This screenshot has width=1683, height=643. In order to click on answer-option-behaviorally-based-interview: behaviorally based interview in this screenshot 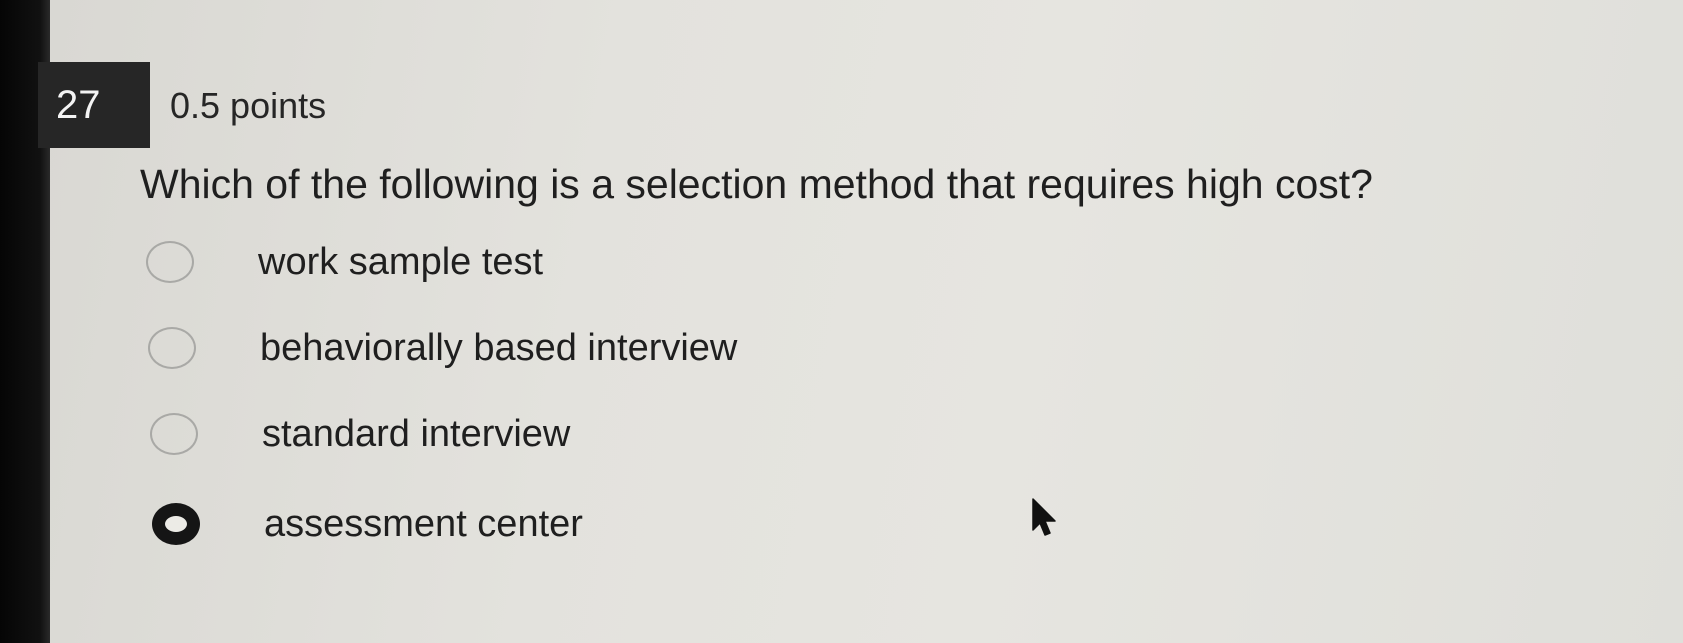, I will do `click(438, 348)`.